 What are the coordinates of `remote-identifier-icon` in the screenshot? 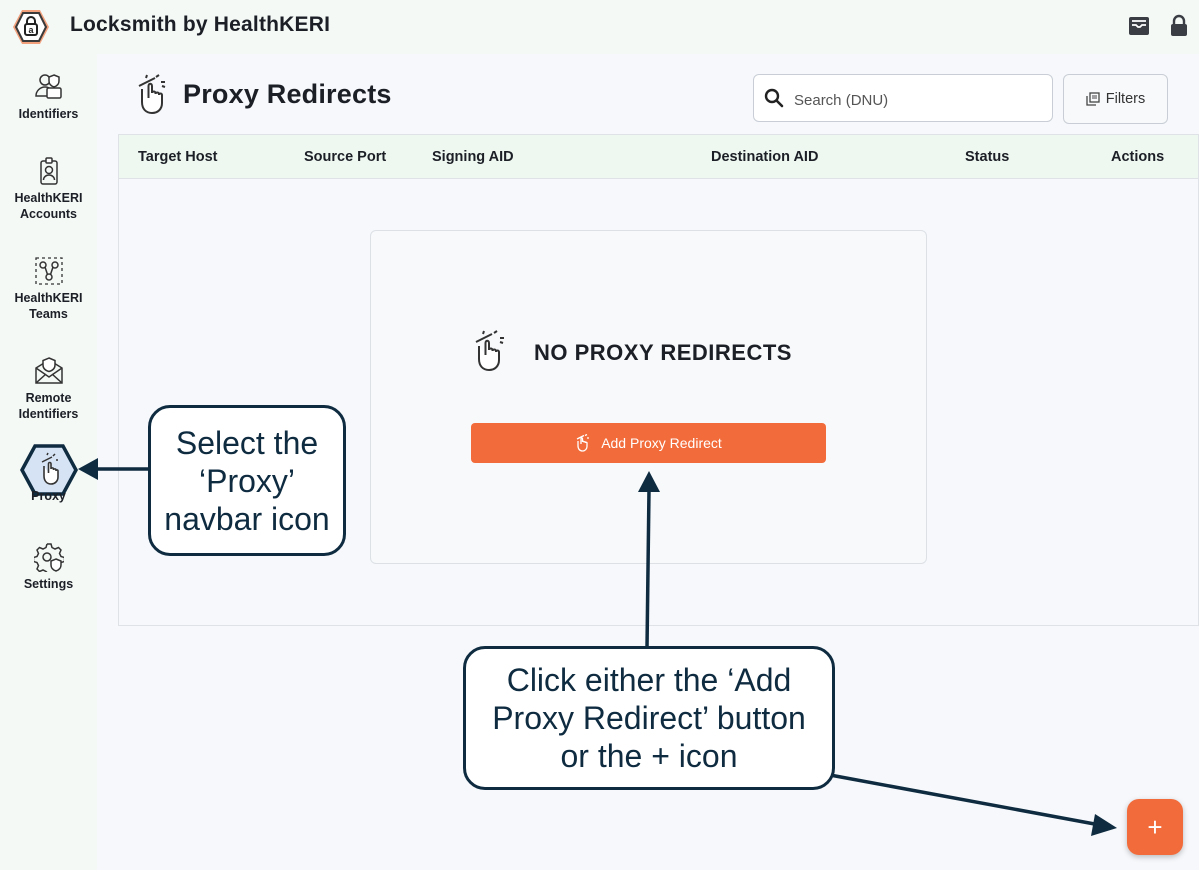 It's located at (48, 370).